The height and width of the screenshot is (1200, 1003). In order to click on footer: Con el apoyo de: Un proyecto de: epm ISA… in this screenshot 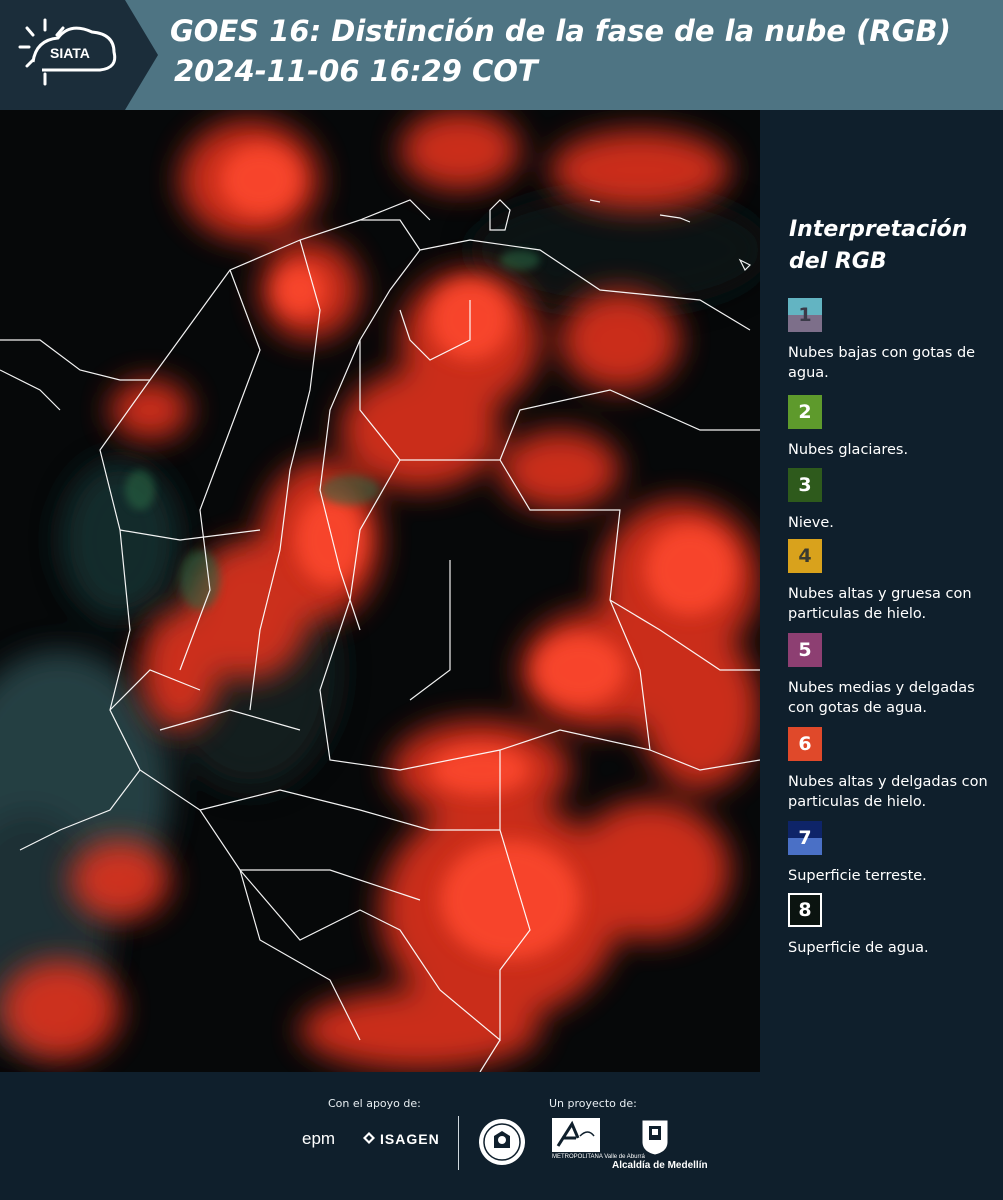, I will do `click(501, 1136)`.